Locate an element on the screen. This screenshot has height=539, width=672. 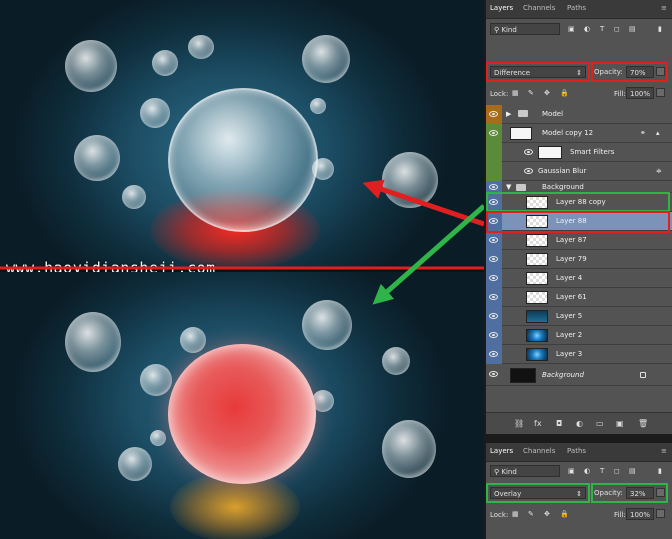
filter-options-icon: ≑ is located at coordinates (659, 171).